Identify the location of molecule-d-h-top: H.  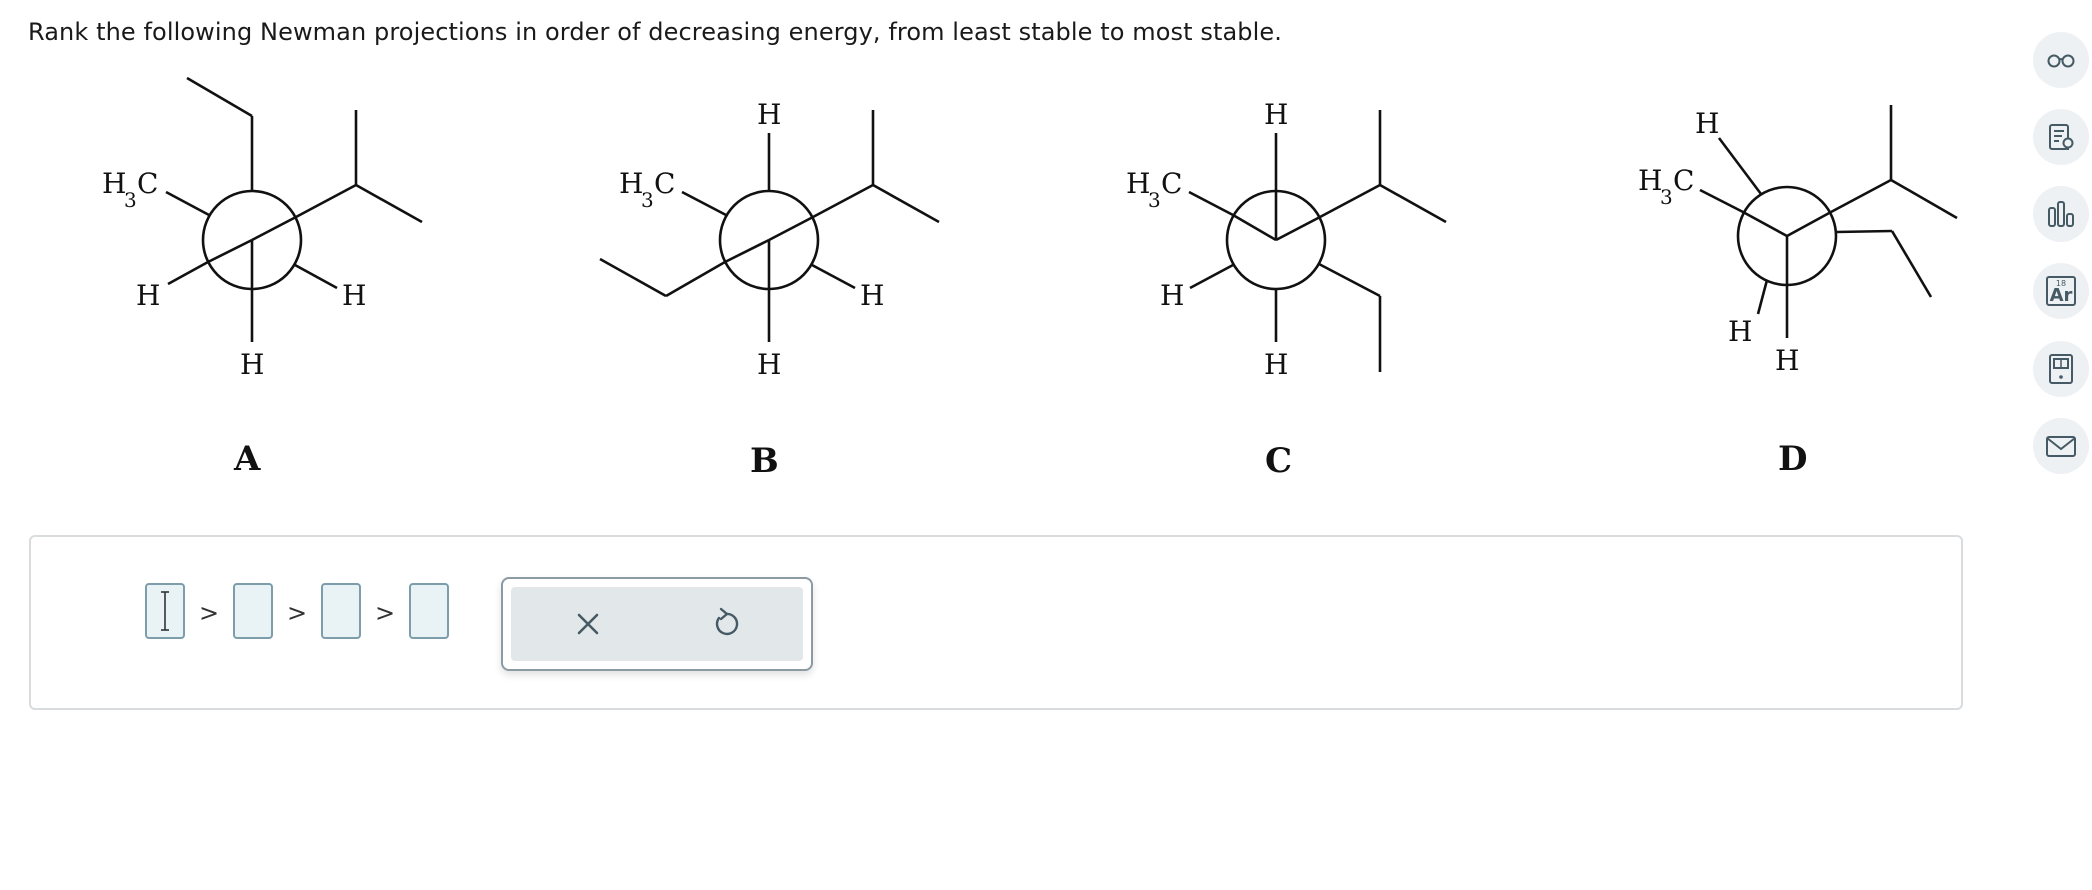
(1707, 123).